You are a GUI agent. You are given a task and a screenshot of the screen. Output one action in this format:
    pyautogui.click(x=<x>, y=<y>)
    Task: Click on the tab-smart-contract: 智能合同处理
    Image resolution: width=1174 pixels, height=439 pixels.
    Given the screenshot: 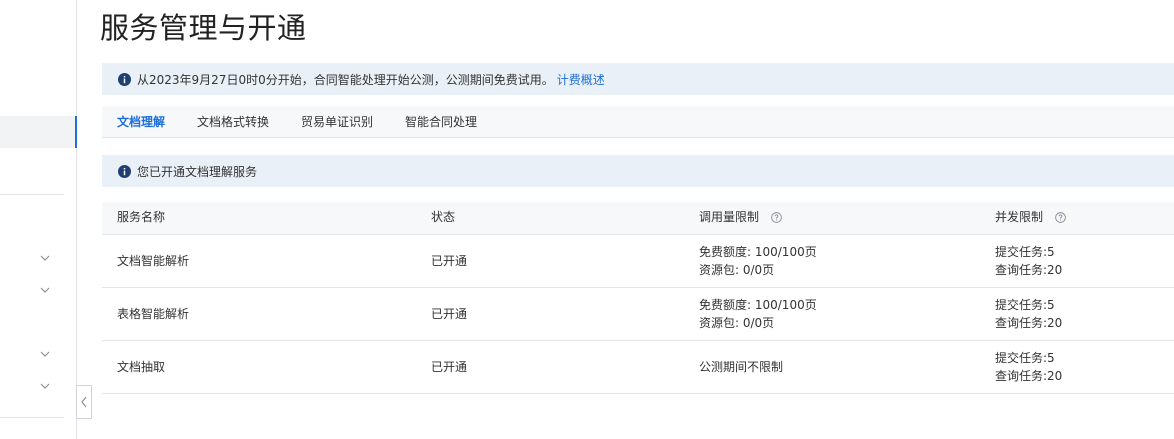 What is the action you would take?
    pyautogui.click(x=441, y=121)
    